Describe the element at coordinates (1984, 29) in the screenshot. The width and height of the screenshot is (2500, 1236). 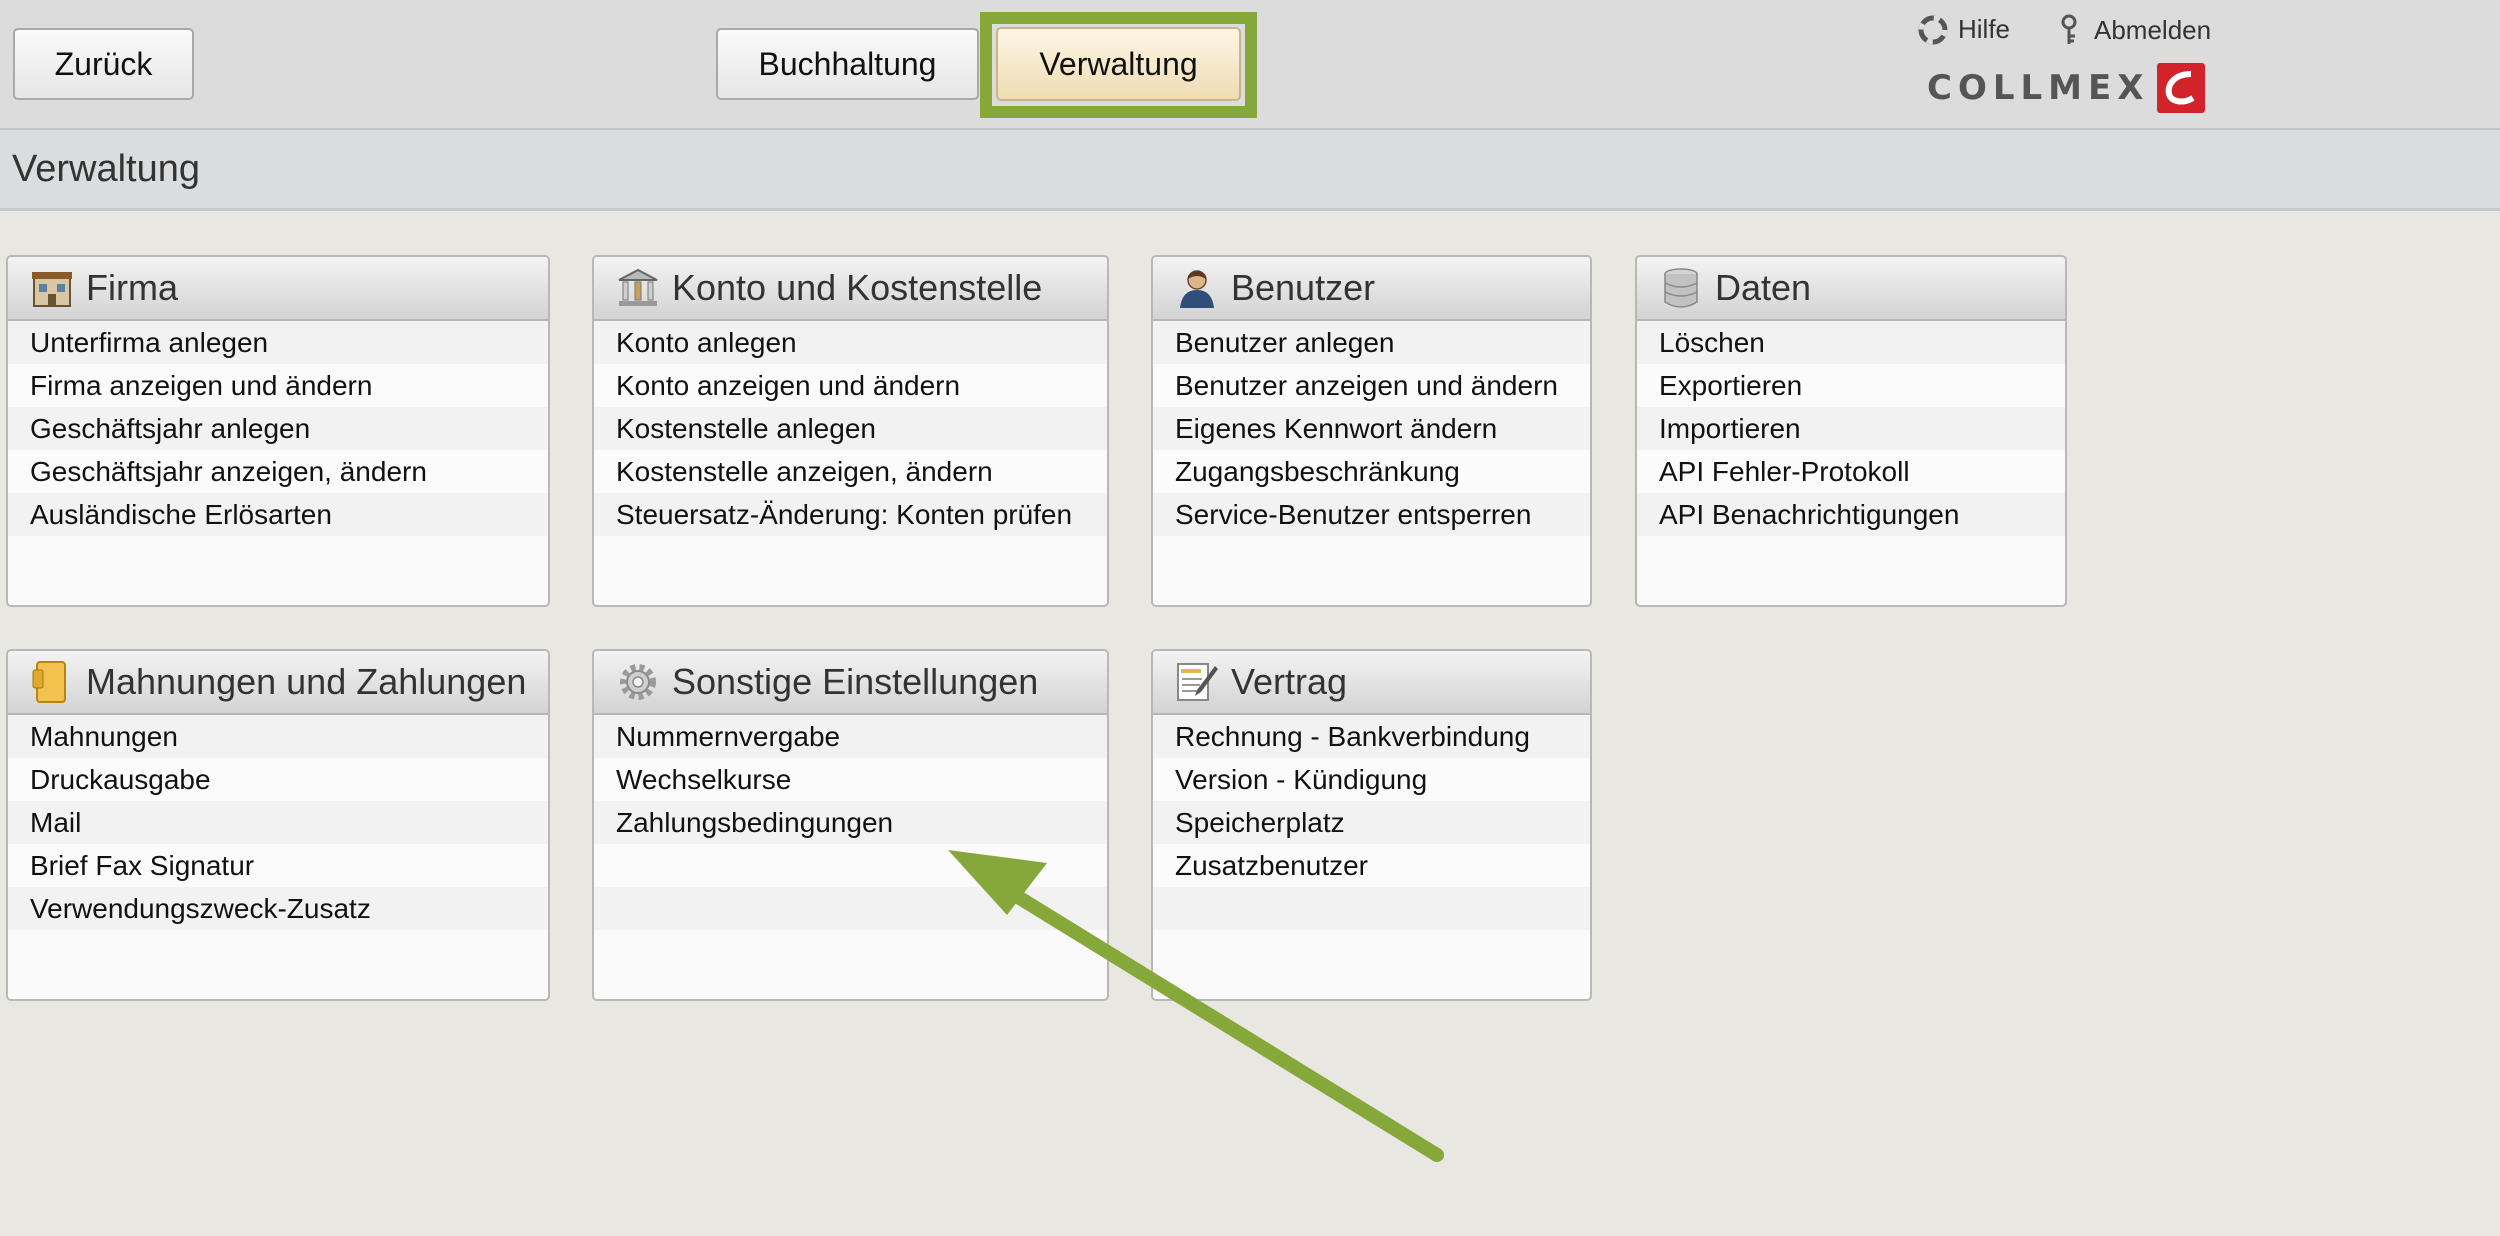
I see `help-label: Hilfe` at that location.